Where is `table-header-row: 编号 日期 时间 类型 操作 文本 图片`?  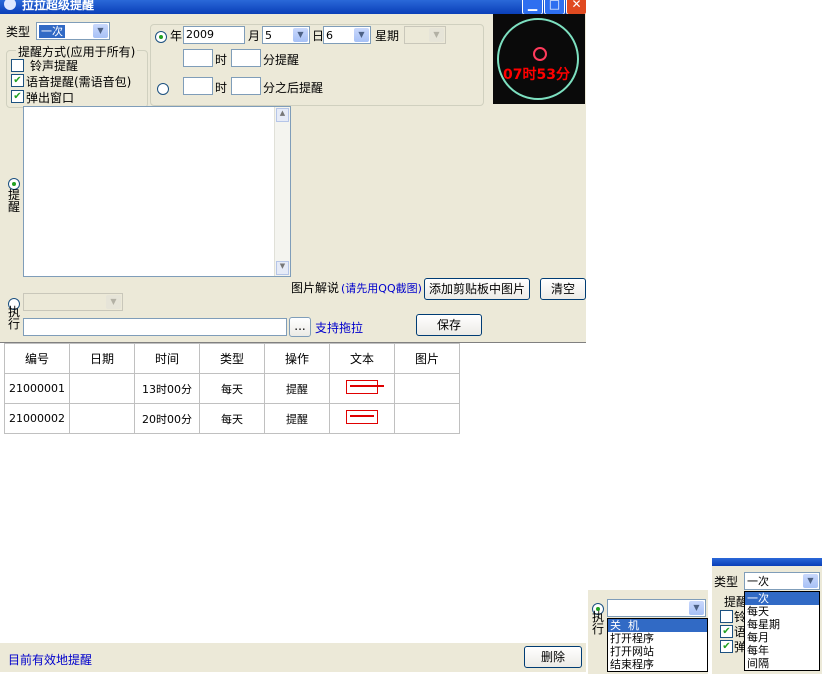 table-header-row: 编号 日期 时间 类型 操作 文本 图片 is located at coordinates (232, 358).